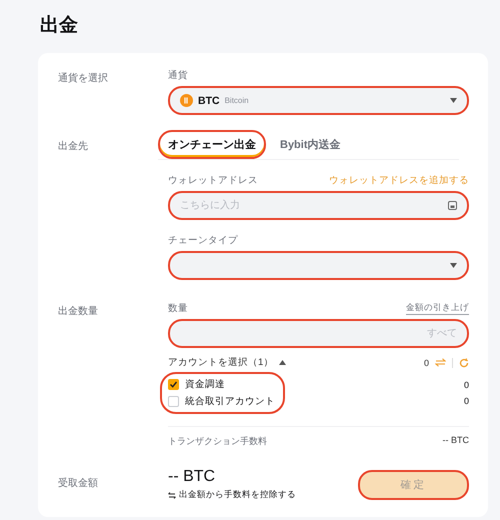 The height and width of the screenshot is (520, 500). I want to click on currency-select: BTC Bitcoin, so click(318, 100).